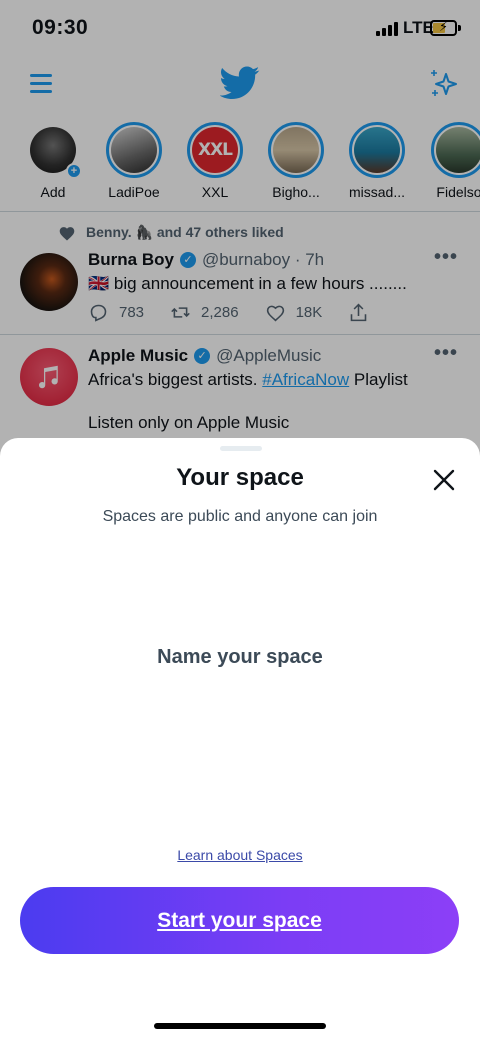  What do you see at coordinates (240, 1026) in the screenshot?
I see `home-indicator` at bounding box center [240, 1026].